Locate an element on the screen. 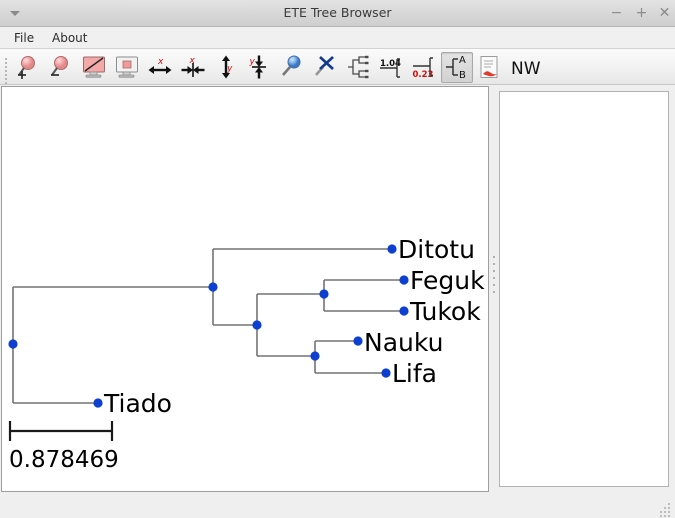 The width and height of the screenshot is (675, 518). leaf-dot-ditotu is located at coordinates (392, 249).